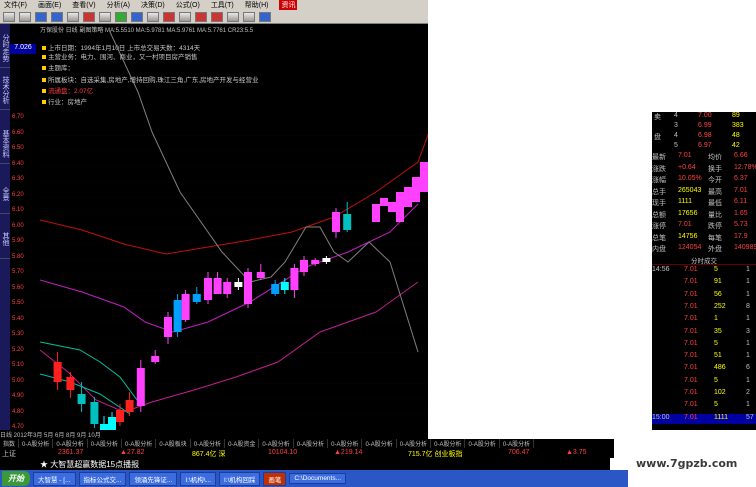 The image size is (756, 487). What do you see at coordinates (741, 201) in the screenshot?
I see `stat-v2: 6.11` at bounding box center [741, 201].